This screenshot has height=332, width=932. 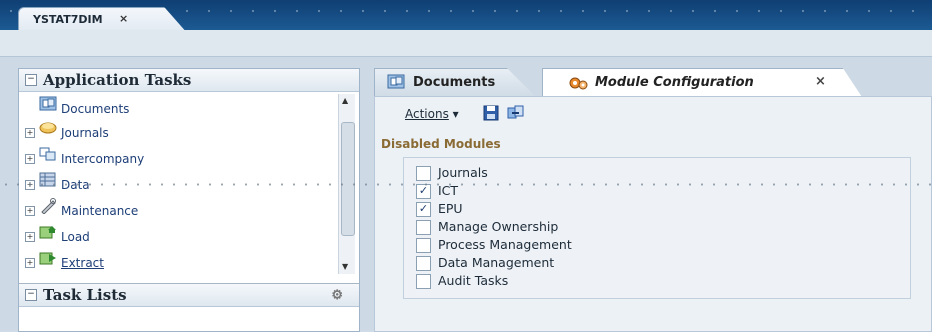 I want to click on document-tab-close-icon: ×, so click(x=123, y=18).